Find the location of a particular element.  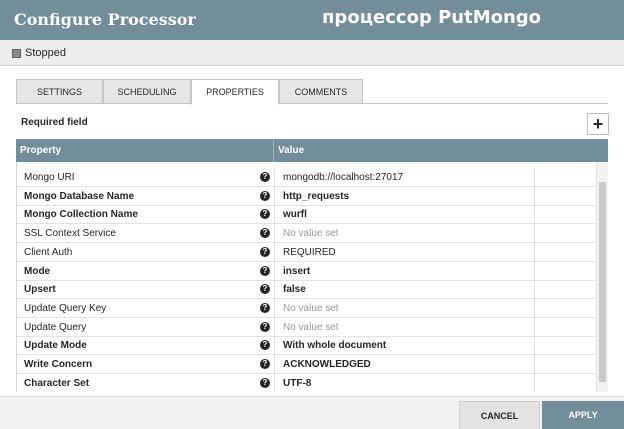

plus-icon: + is located at coordinates (598, 124).